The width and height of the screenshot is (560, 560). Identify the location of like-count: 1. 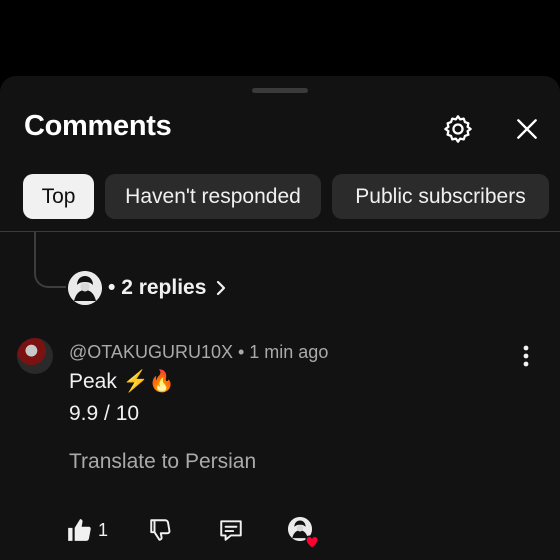
(103, 529).